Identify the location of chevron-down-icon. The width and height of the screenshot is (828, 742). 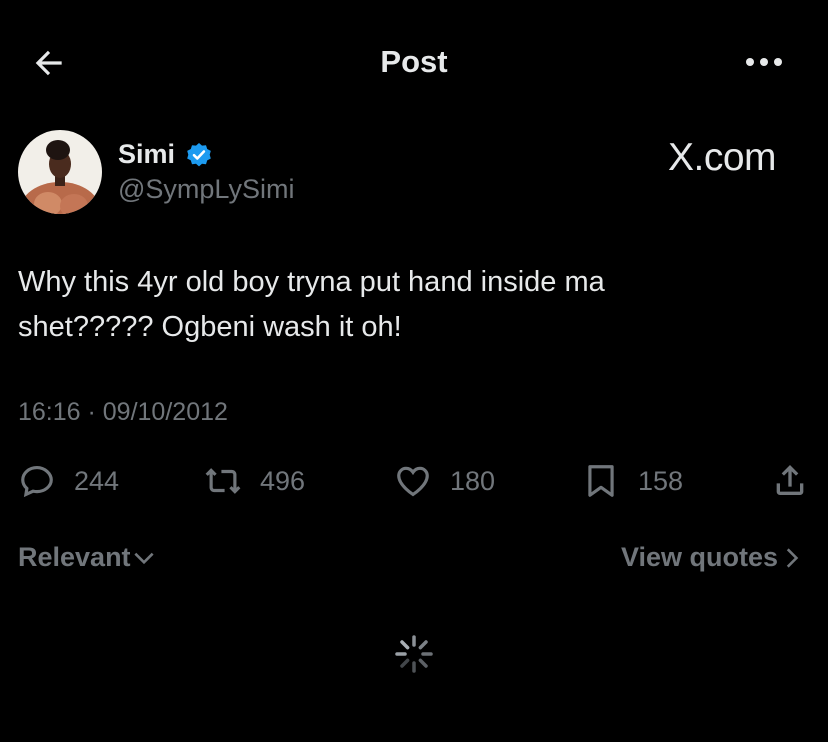
(143, 558).